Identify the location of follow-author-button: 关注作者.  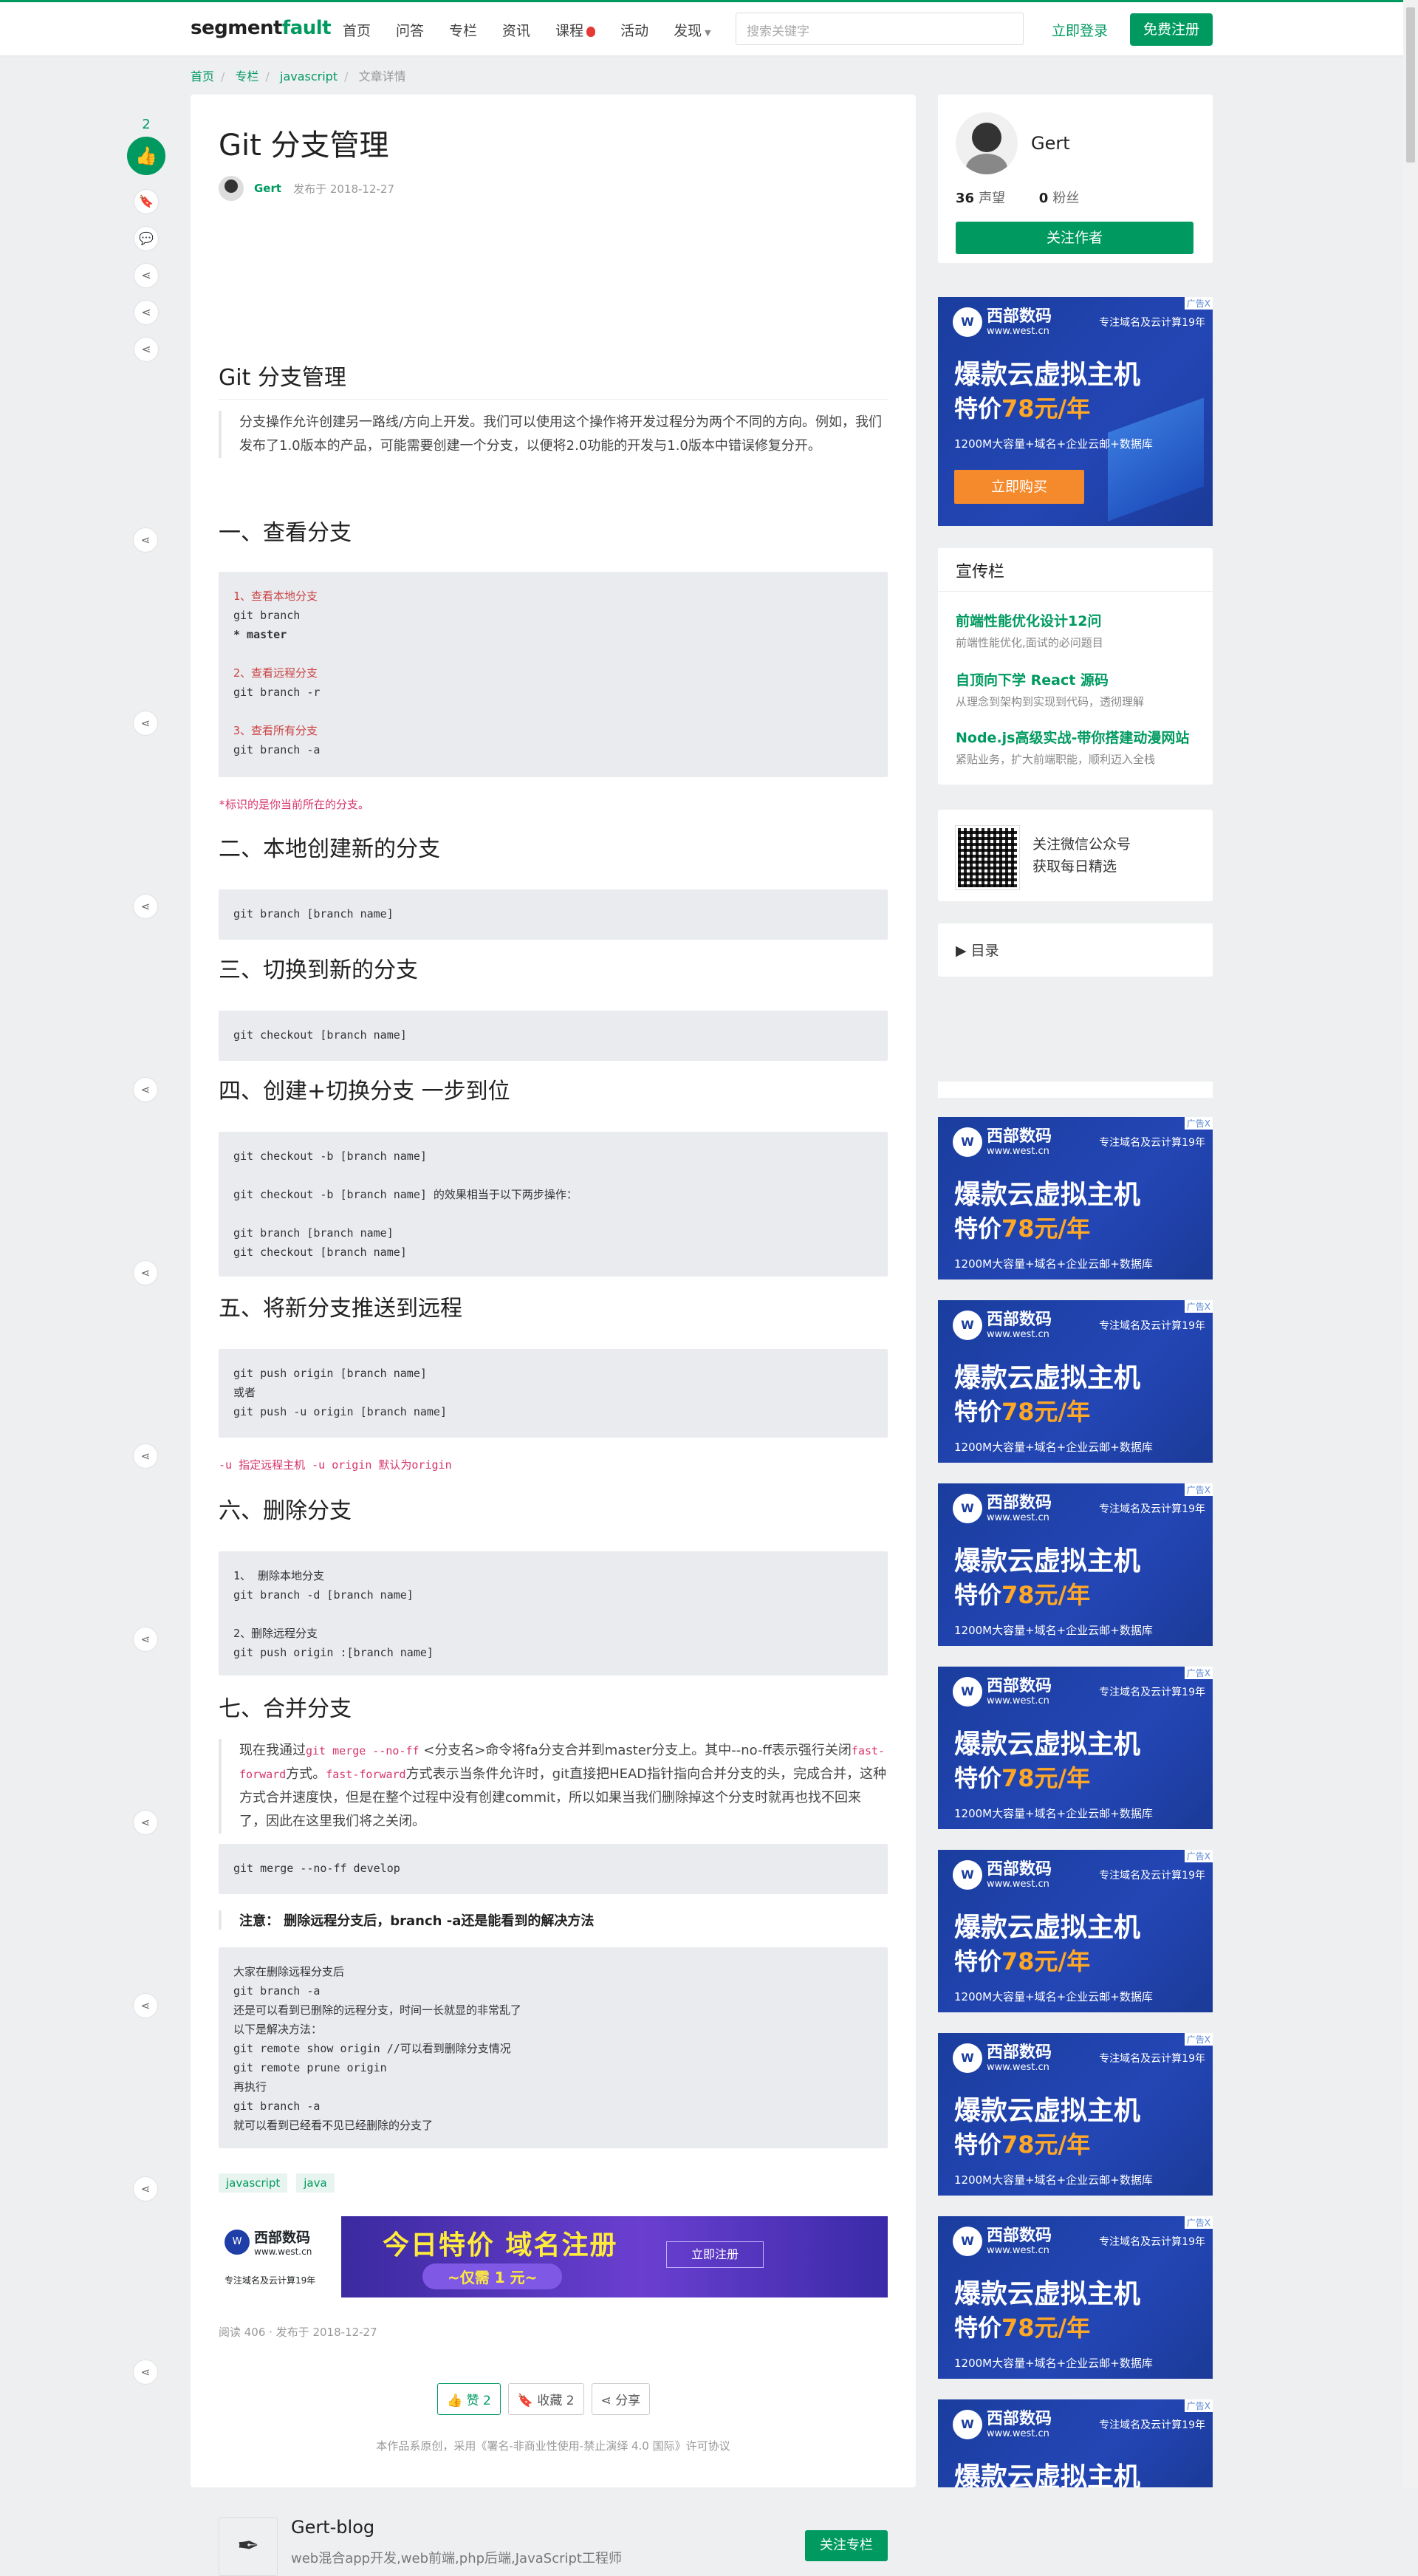
(1074, 238).